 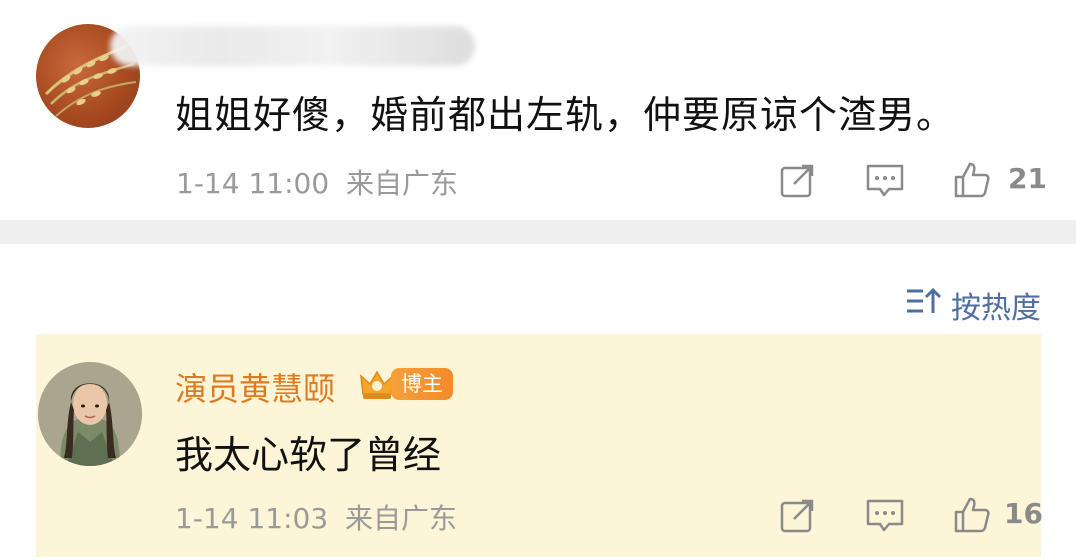 What do you see at coordinates (292, 46) in the screenshot?
I see `blurred-username` at bounding box center [292, 46].